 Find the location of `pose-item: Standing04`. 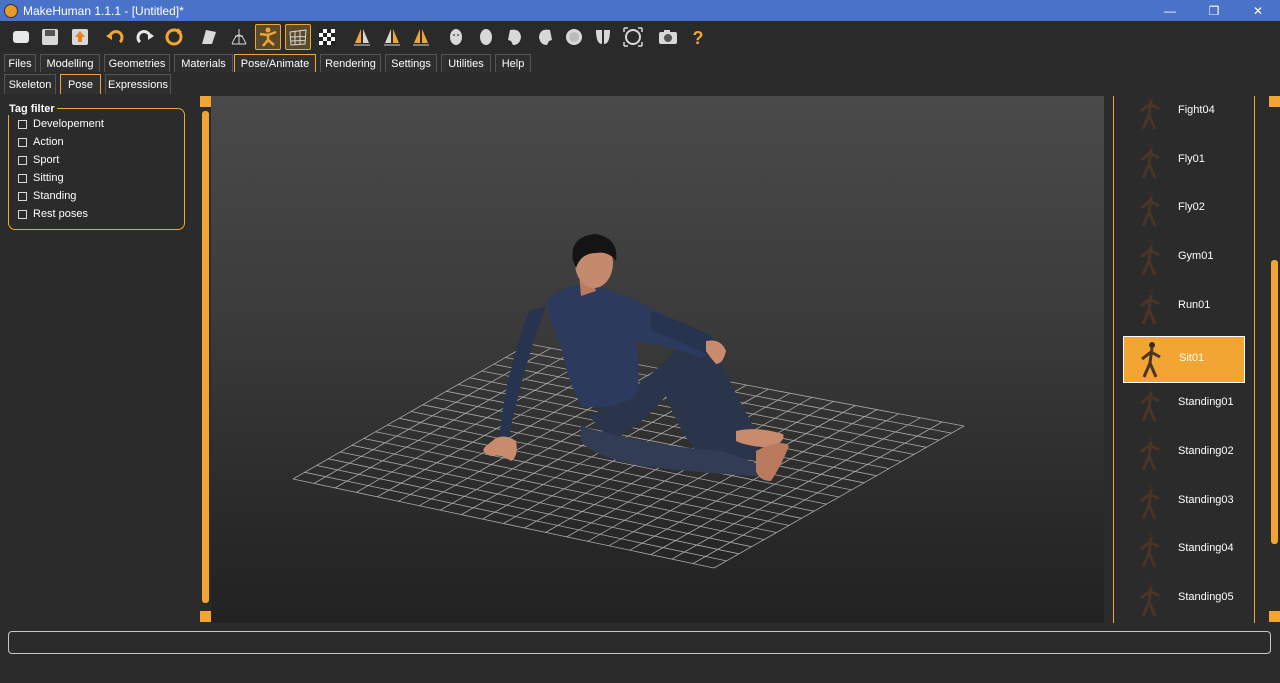

pose-item: Standing04 is located at coordinates (1184, 550).